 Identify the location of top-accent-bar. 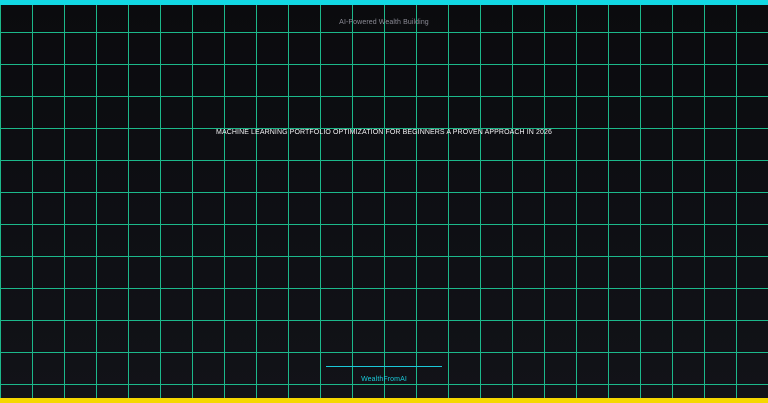
(384, 2).